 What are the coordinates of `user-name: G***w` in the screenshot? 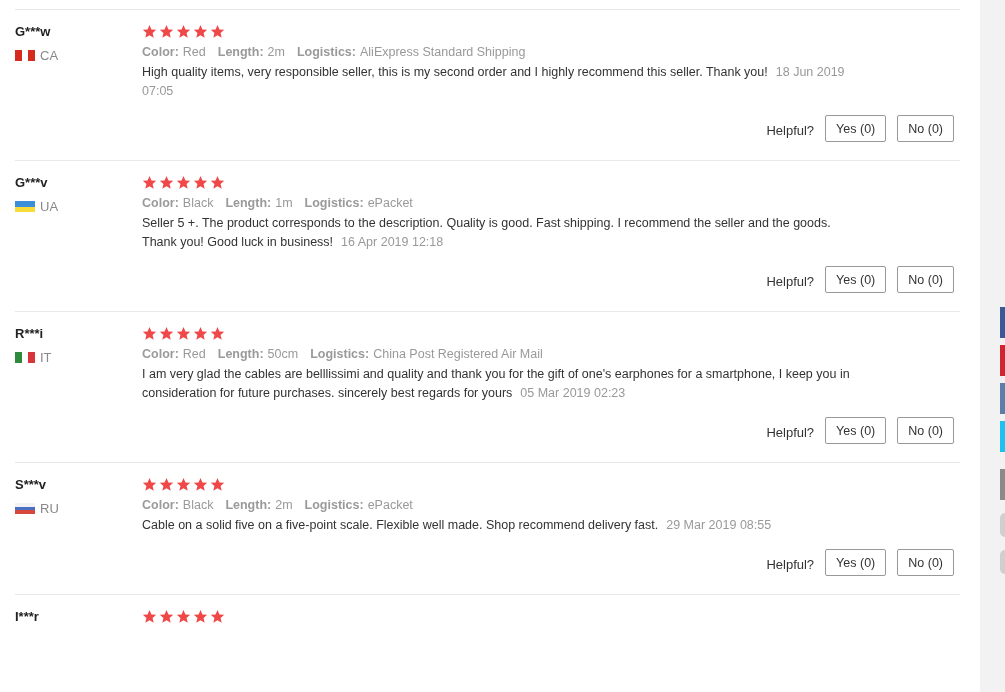 It's located at (33, 32).